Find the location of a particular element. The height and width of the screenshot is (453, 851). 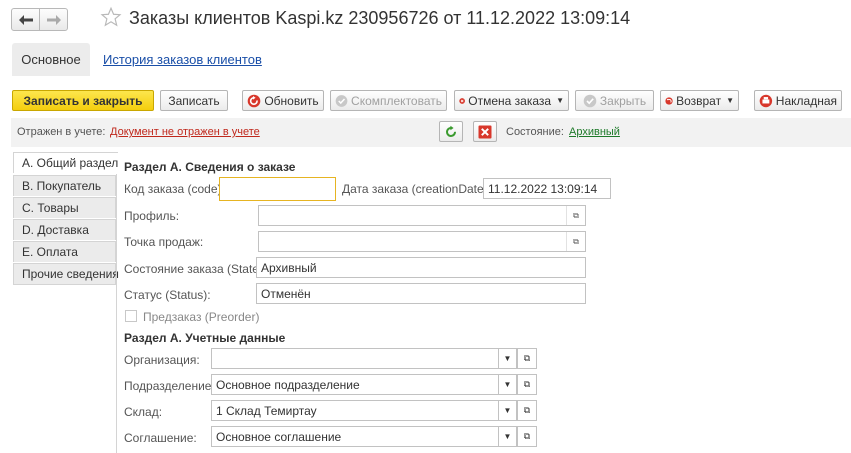

refresh-icon is located at coordinates (254, 100).